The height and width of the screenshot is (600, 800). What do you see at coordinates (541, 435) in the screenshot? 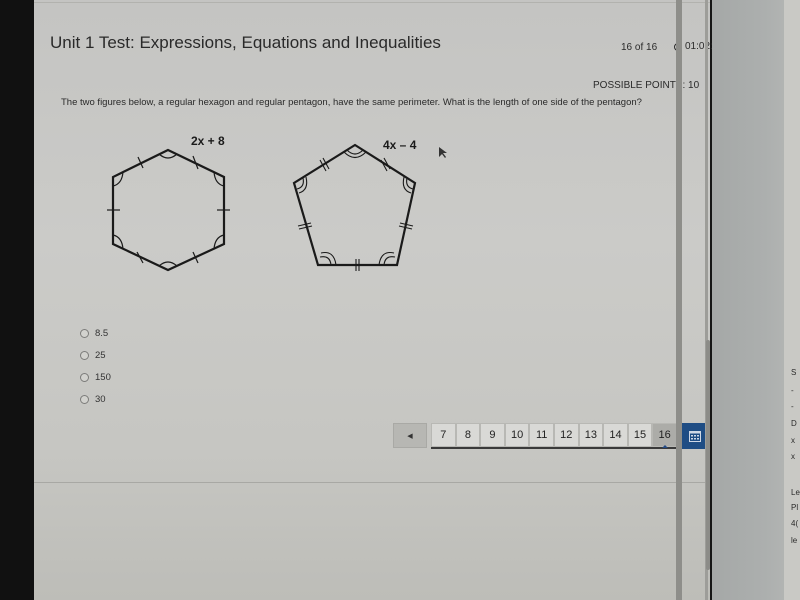
I see `page-button: 11` at bounding box center [541, 435].